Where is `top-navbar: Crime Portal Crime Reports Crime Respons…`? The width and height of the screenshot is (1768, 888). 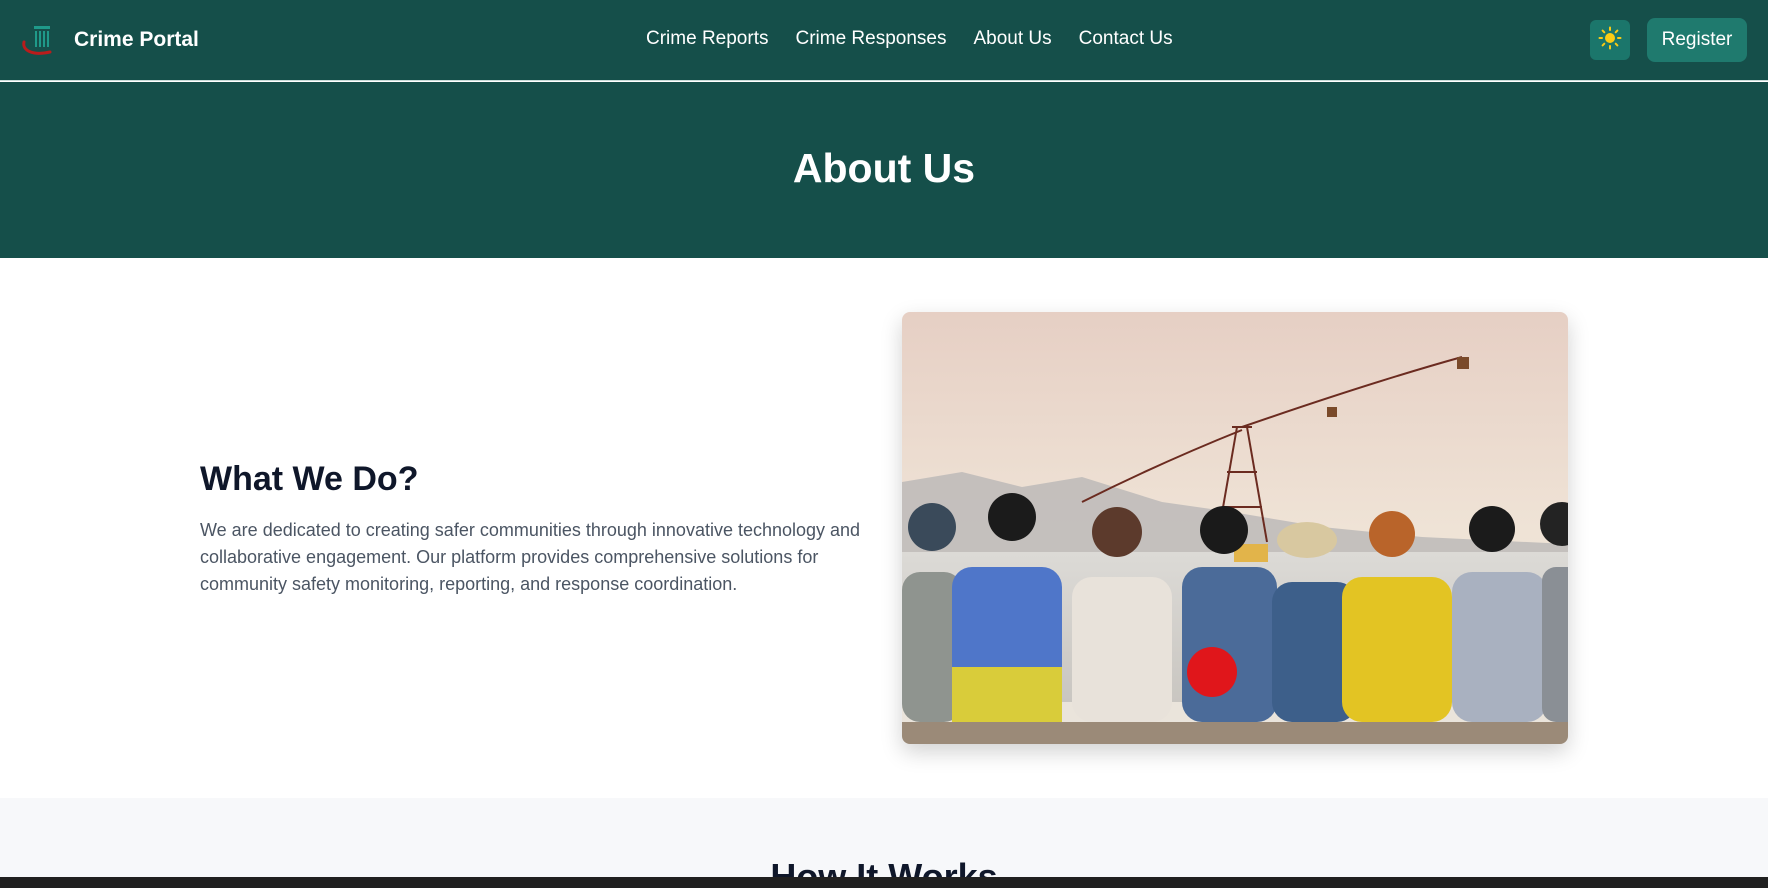
top-navbar: Crime Portal Crime Reports Crime Respons… is located at coordinates (884, 40).